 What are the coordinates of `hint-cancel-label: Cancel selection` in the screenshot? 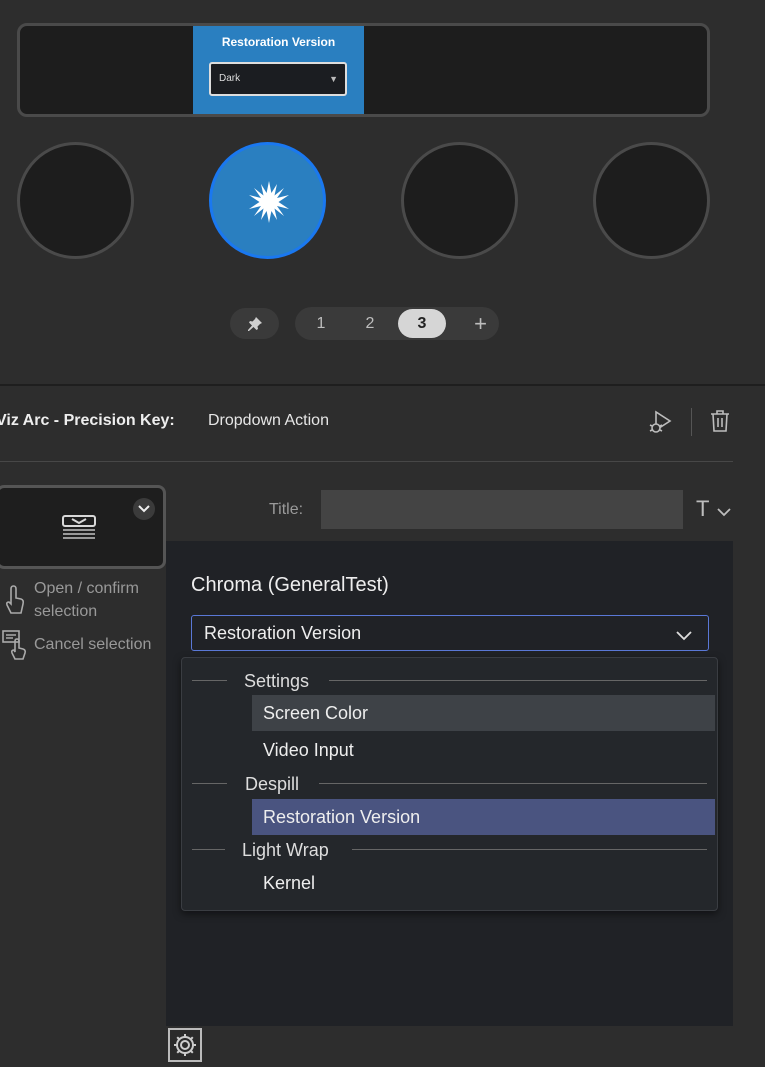 It's located at (93, 644).